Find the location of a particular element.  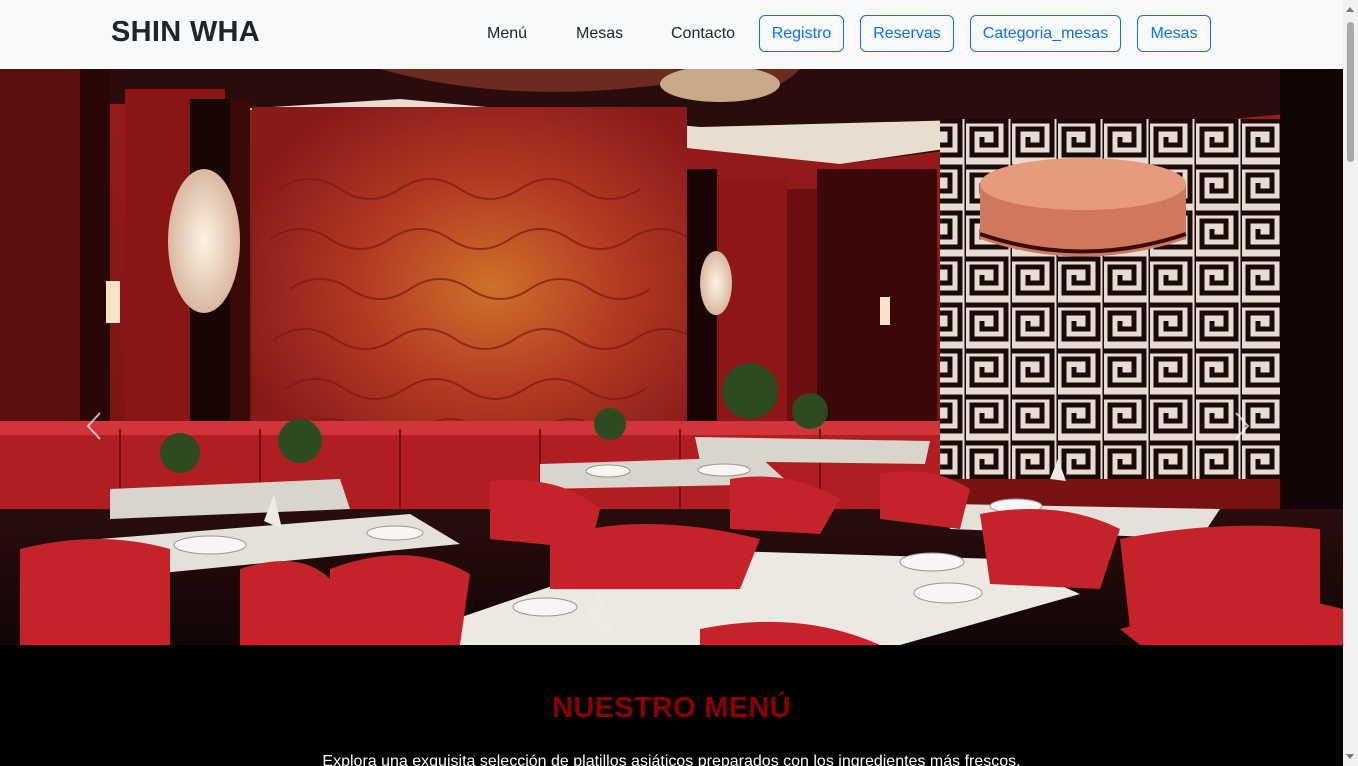

scroll-thumb is located at coordinates (1350, 92).